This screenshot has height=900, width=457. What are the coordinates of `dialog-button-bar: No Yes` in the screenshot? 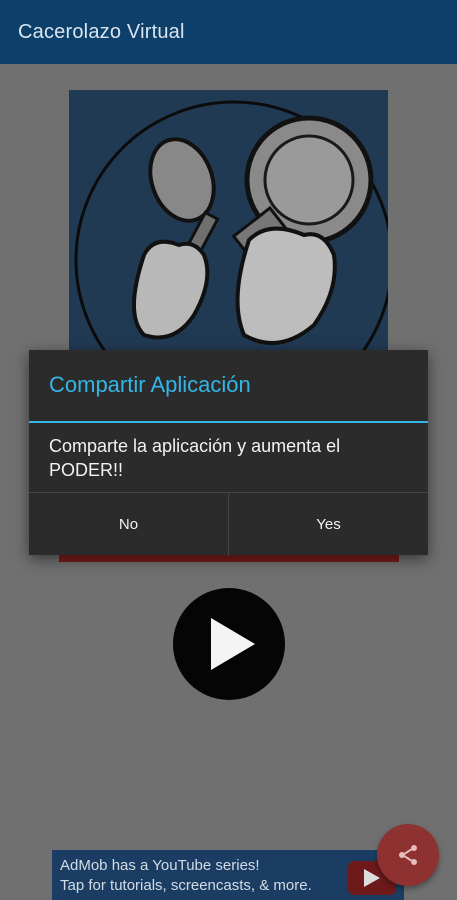 It's located at (228, 524).